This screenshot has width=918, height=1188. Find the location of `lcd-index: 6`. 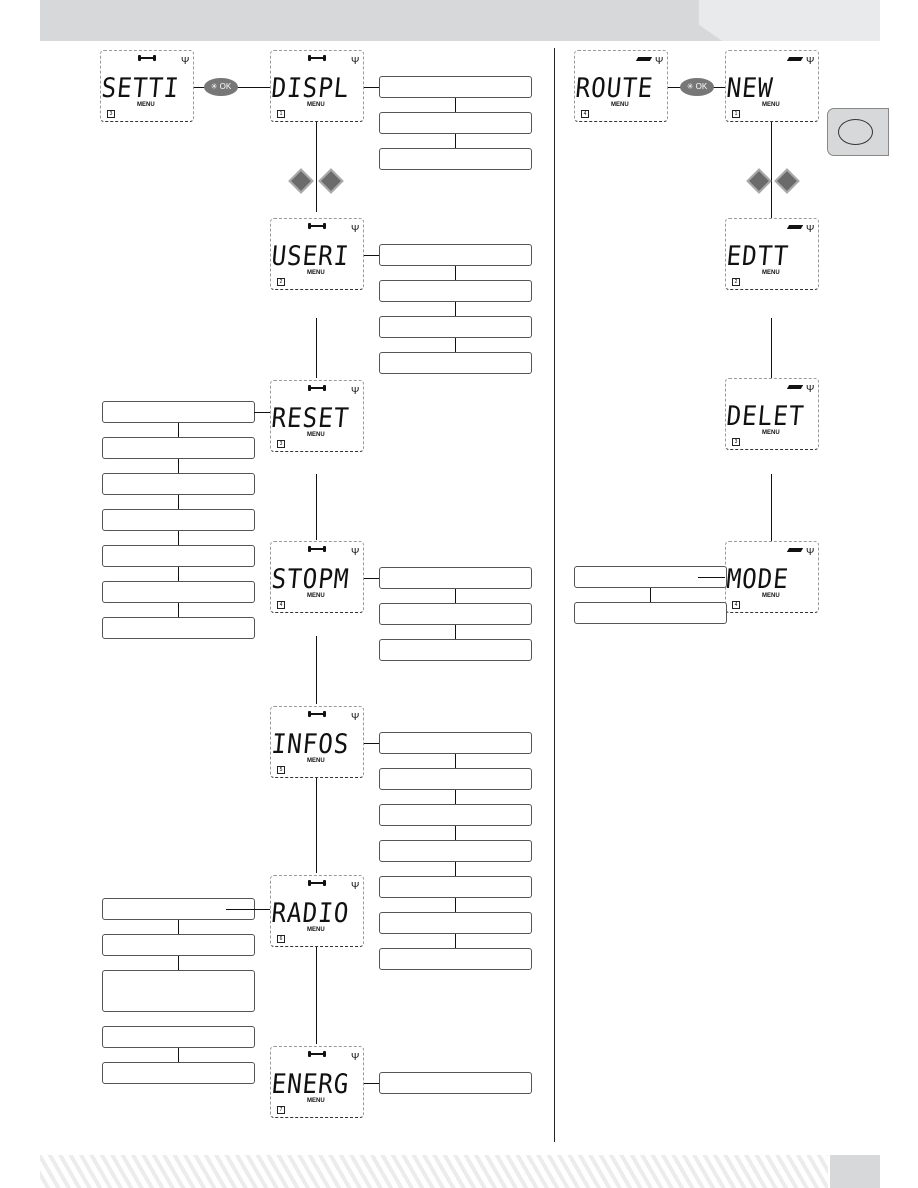

lcd-index: 6 is located at coordinates (281, 939).